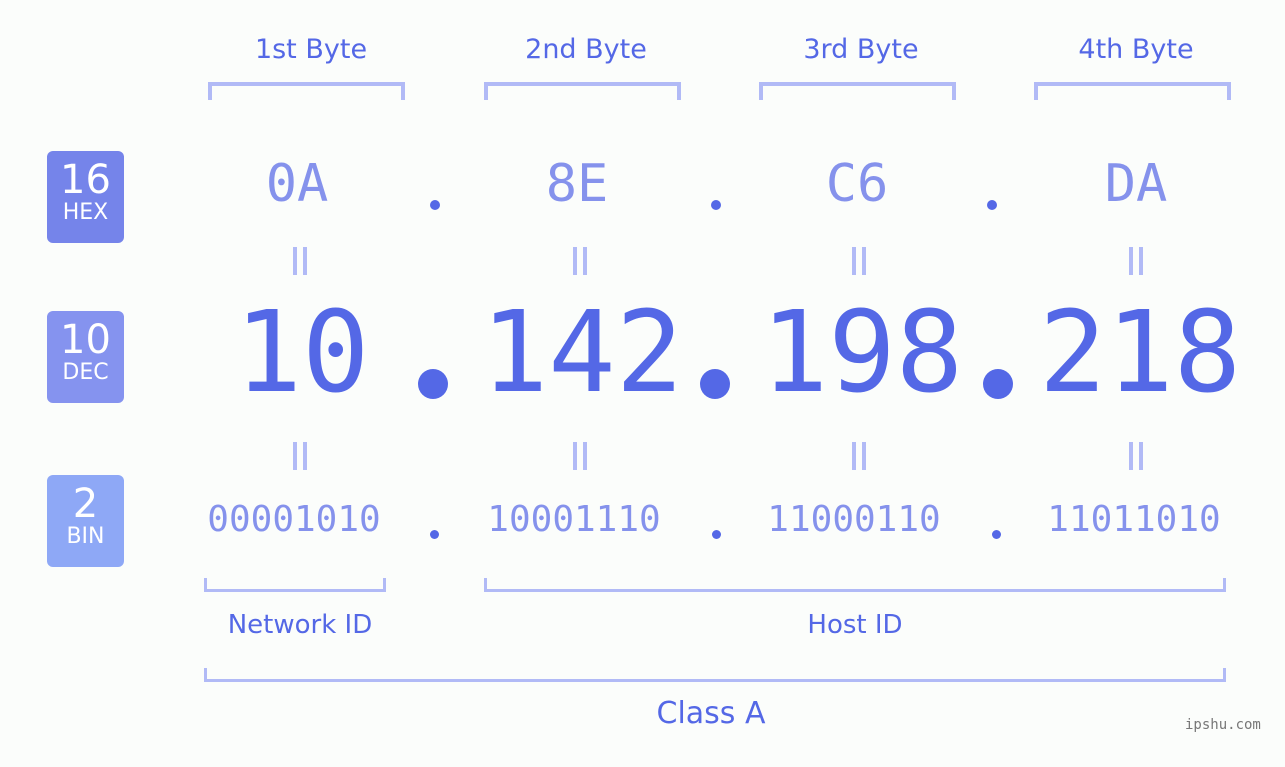  I want to click on dec-badge-label: DEC, so click(85, 372).